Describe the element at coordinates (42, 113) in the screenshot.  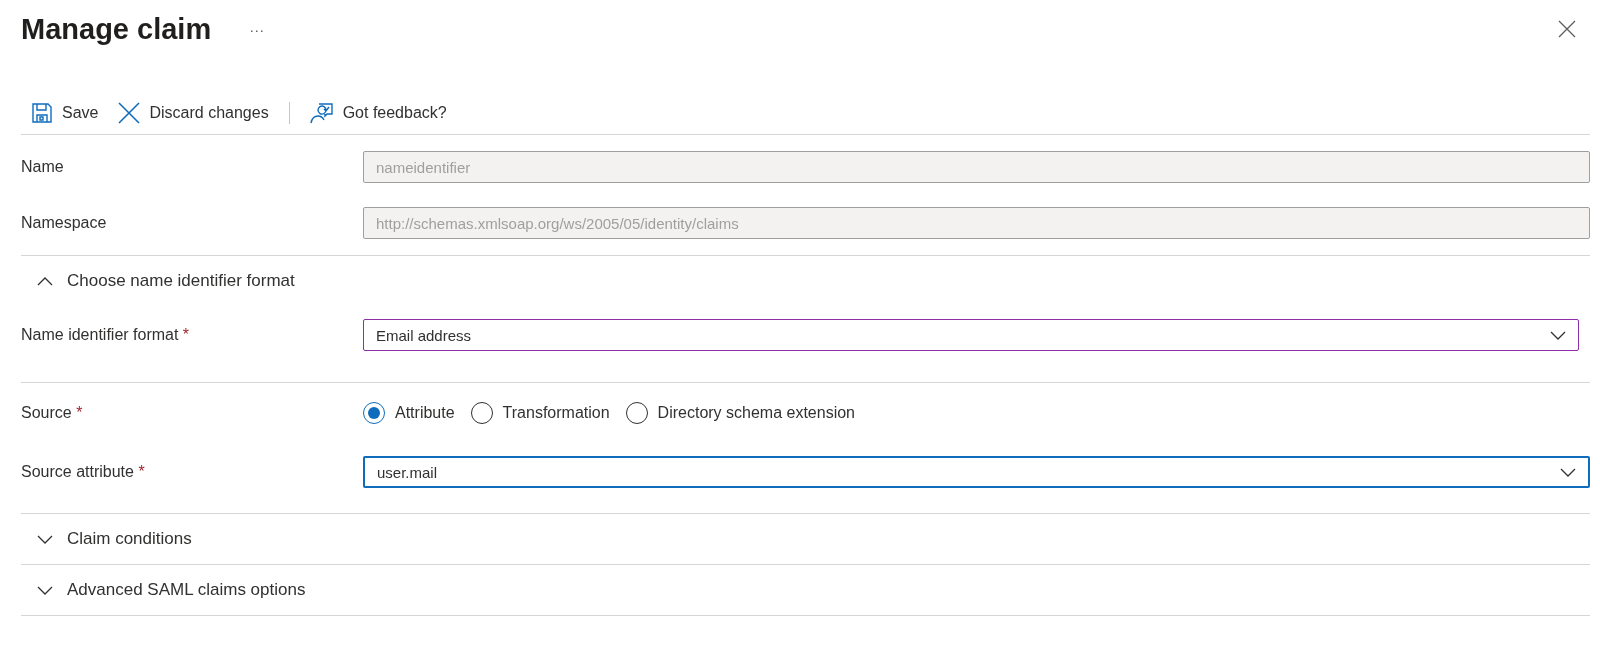
I see `save-icon` at that location.